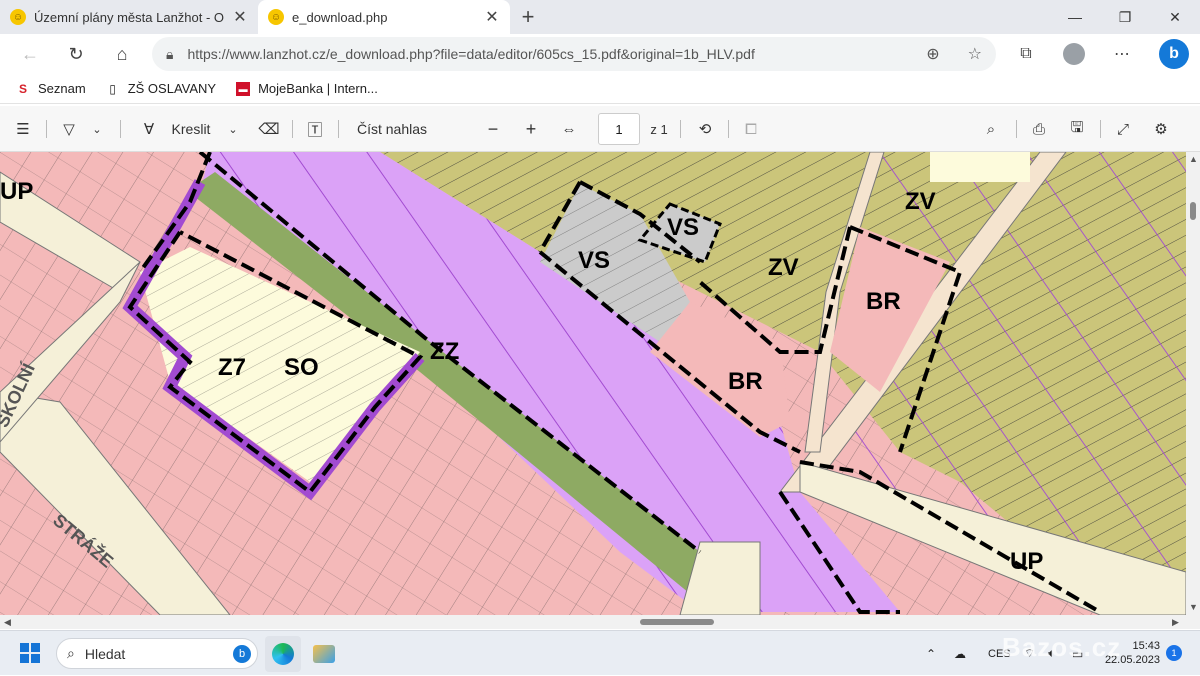 The width and height of the screenshot is (1200, 676). What do you see at coordinates (1122, 54) in the screenshot?
I see `more-menu-icon: ⋯` at bounding box center [1122, 54].